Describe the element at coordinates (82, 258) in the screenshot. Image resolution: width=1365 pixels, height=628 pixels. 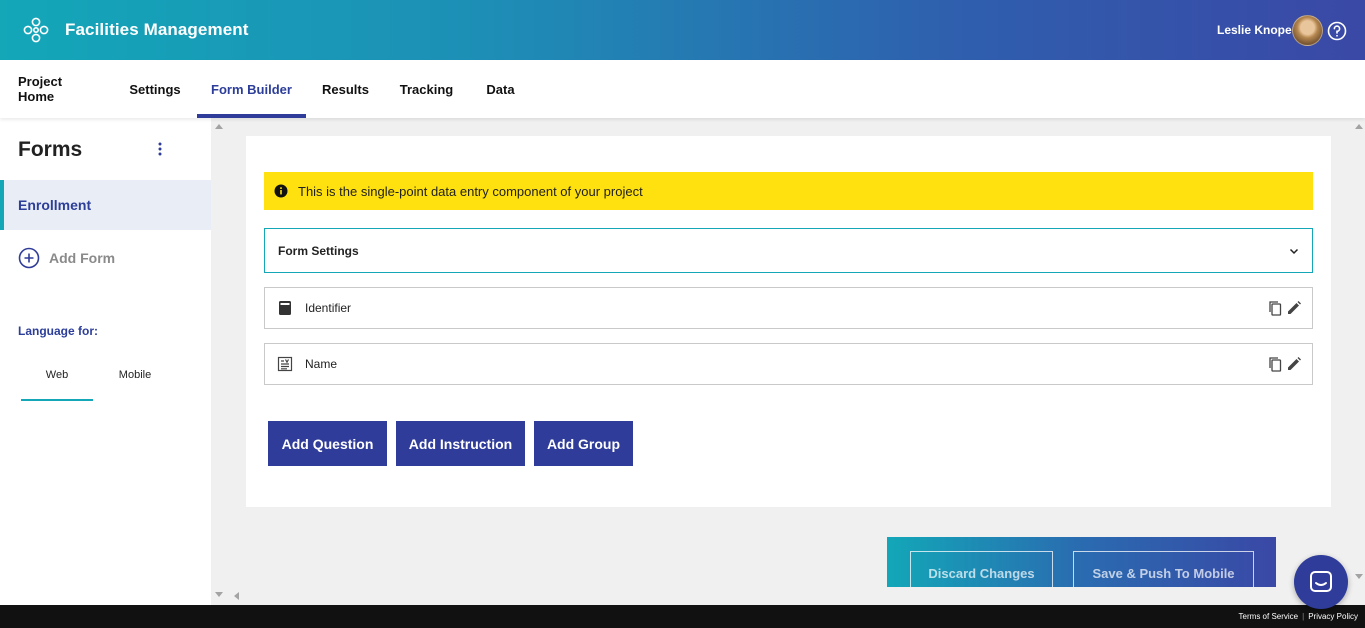
I see `add-form-label: Add Form` at that location.